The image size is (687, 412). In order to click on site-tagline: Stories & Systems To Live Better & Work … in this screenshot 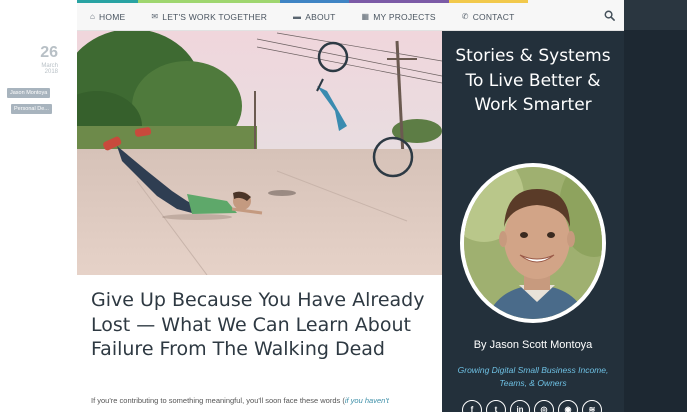, I will do `click(533, 80)`.